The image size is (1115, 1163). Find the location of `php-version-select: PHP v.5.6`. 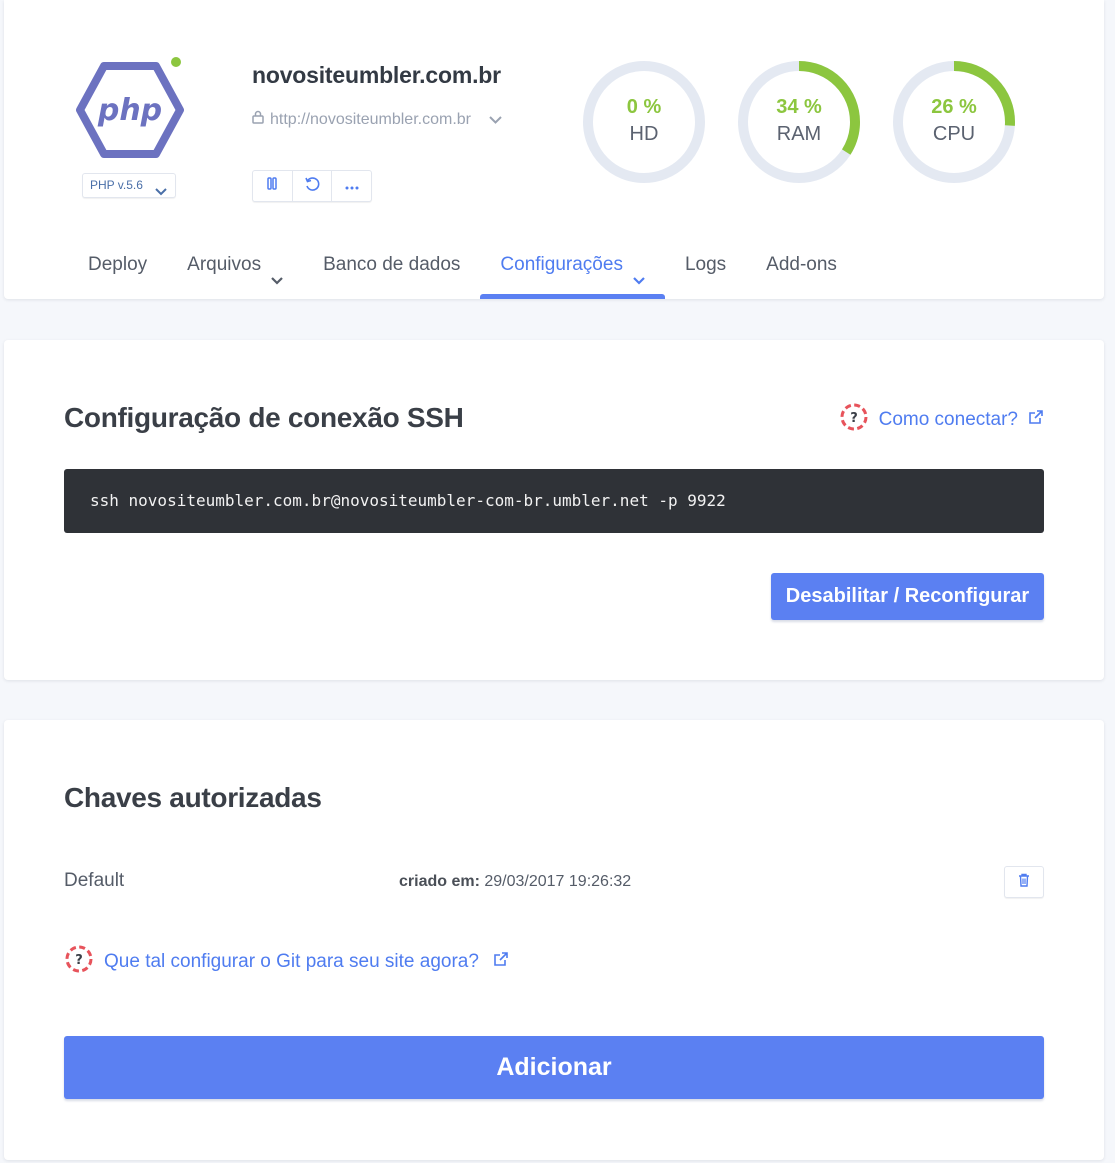

php-version-select: PHP v.5.6 is located at coordinates (129, 185).